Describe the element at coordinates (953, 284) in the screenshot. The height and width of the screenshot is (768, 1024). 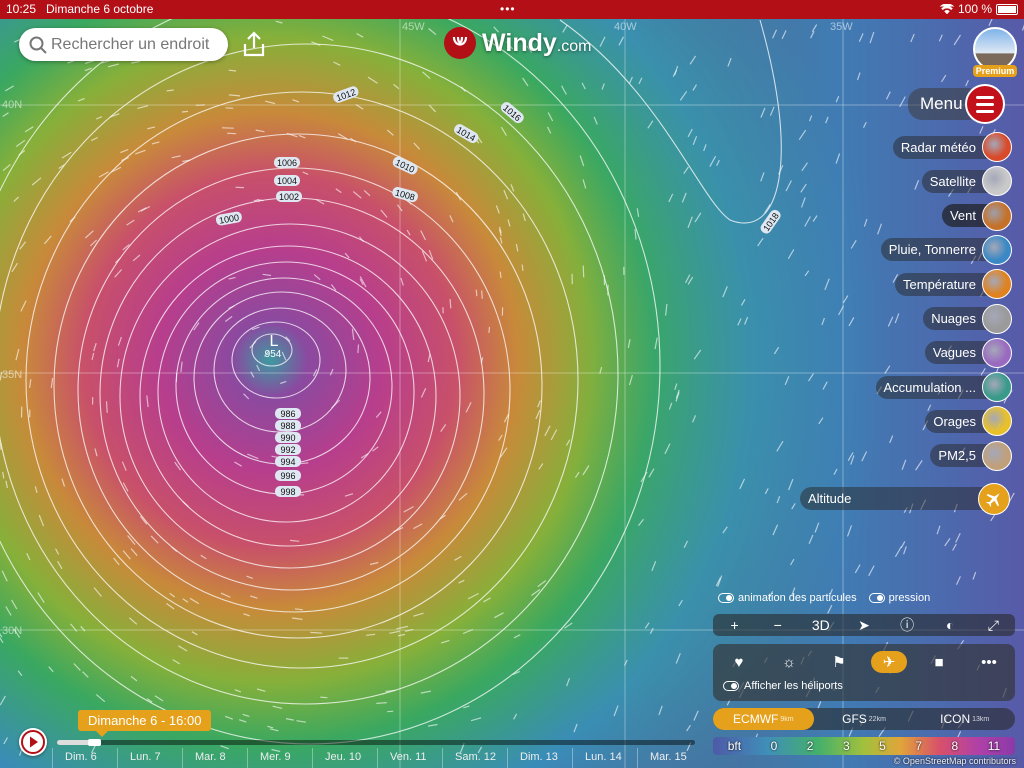
I see `layer-item: Température` at that location.